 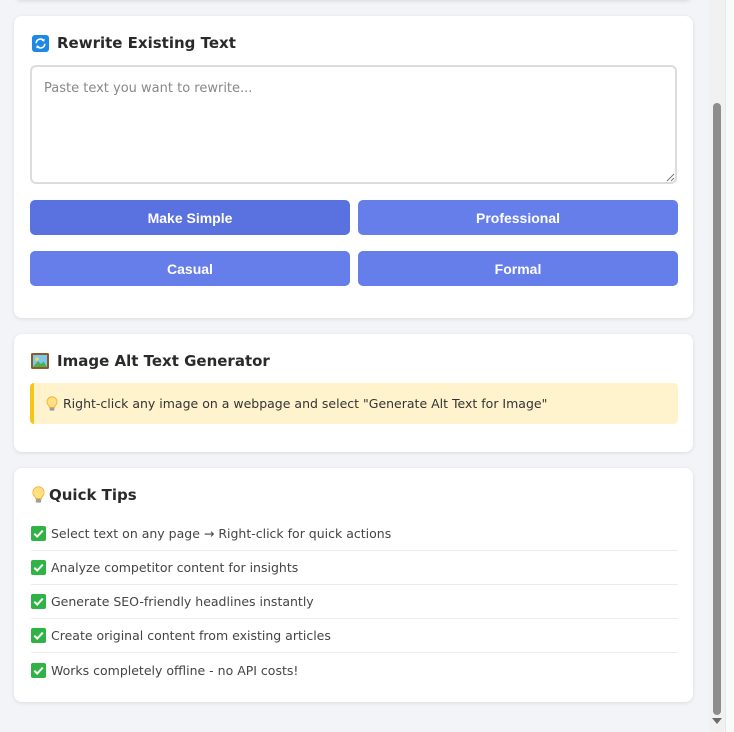 I want to click on rewrite-input, so click(x=353, y=124).